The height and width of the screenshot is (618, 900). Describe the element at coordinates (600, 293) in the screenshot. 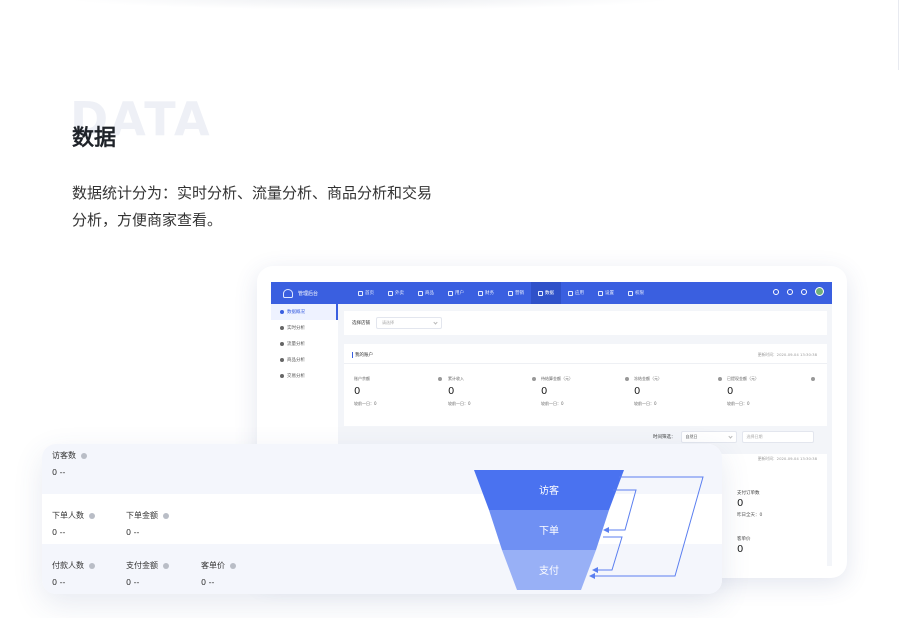

I see `settings-icon` at that location.